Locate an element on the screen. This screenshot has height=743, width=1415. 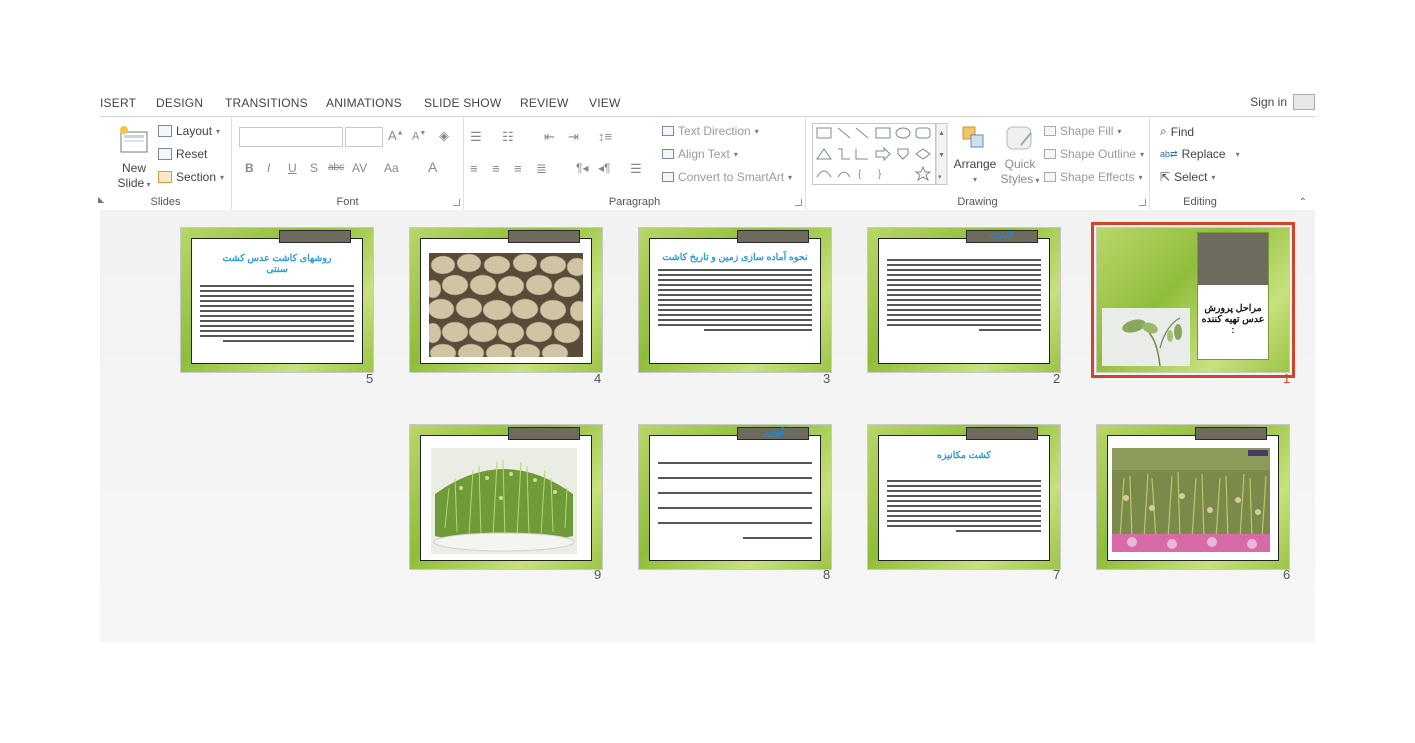
slide-3-text-block is located at coordinates (735, 301).